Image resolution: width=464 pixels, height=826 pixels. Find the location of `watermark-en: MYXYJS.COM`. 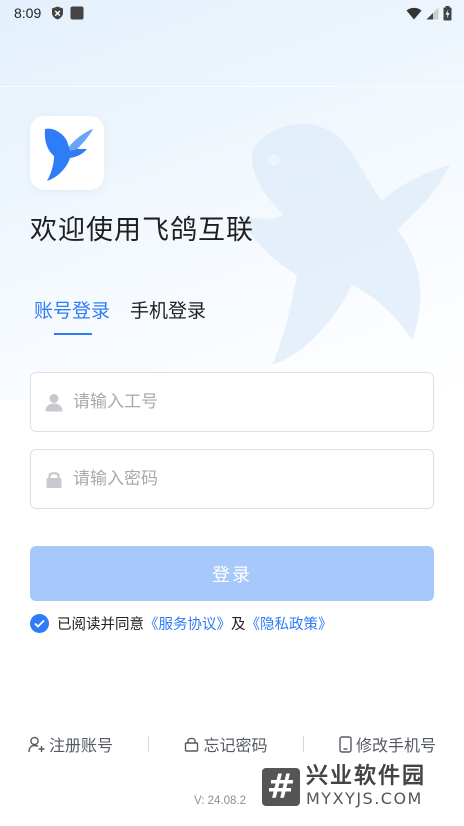

watermark-en: MYXYJS.COM is located at coordinates (364, 798).